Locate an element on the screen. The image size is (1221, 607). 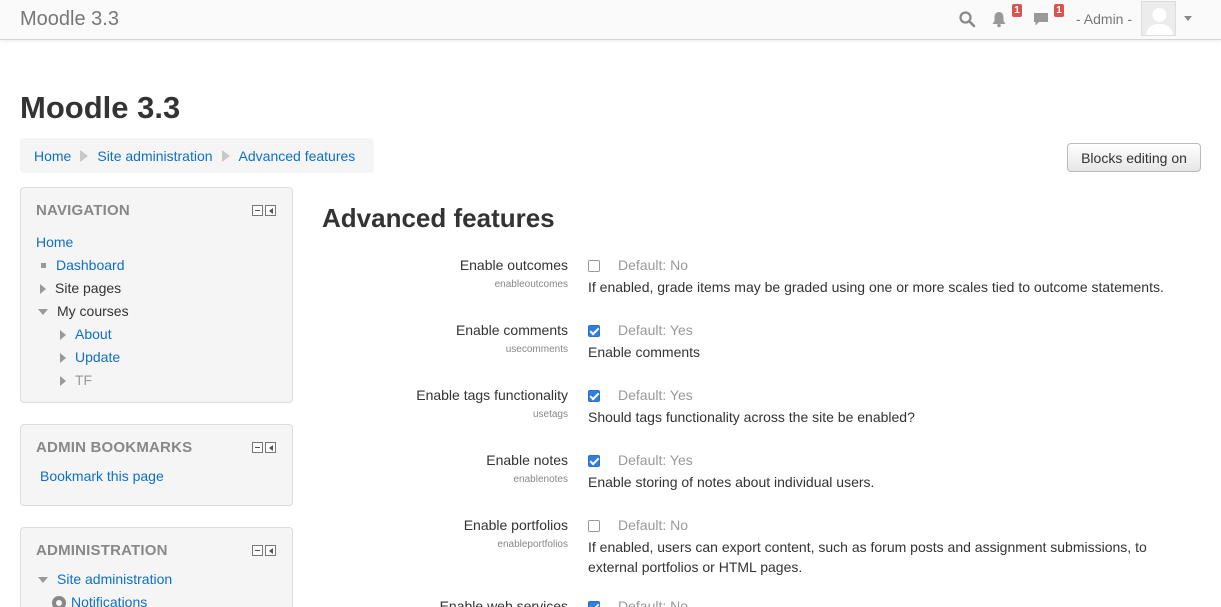
setting-description: Enable comments is located at coordinates (644, 352).